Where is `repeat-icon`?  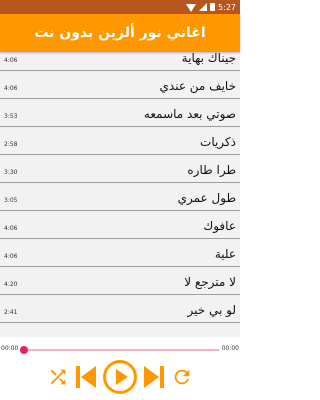
repeat-icon is located at coordinates (182, 377).